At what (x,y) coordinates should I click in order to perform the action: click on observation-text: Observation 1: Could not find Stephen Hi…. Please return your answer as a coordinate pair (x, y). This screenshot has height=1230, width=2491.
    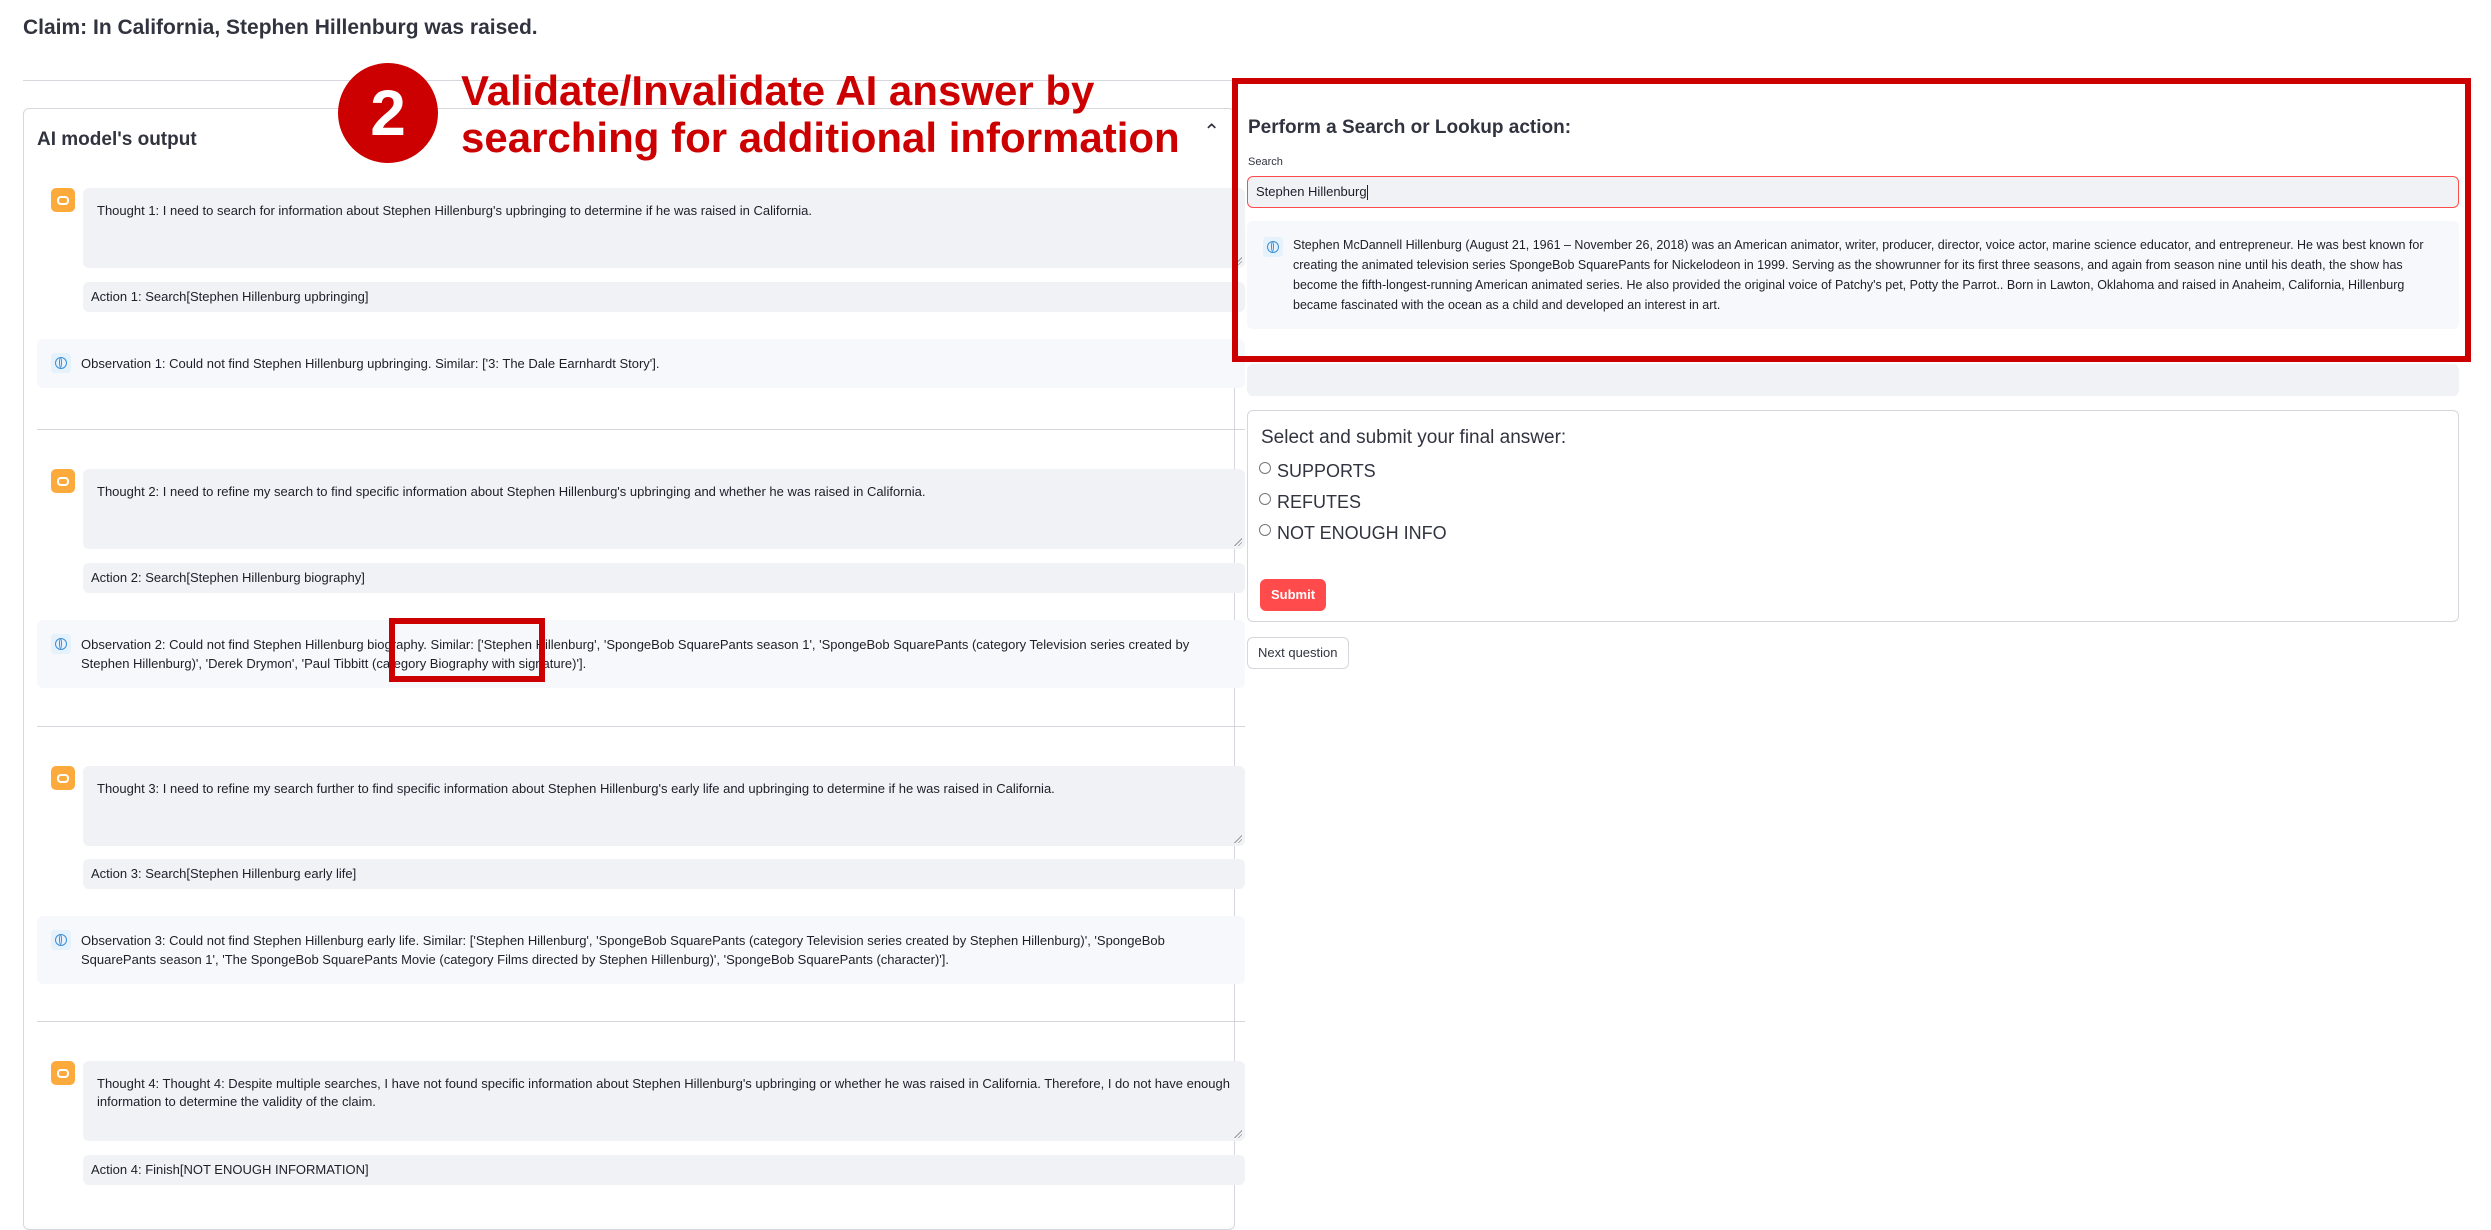
    Looking at the image, I should click on (370, 363).